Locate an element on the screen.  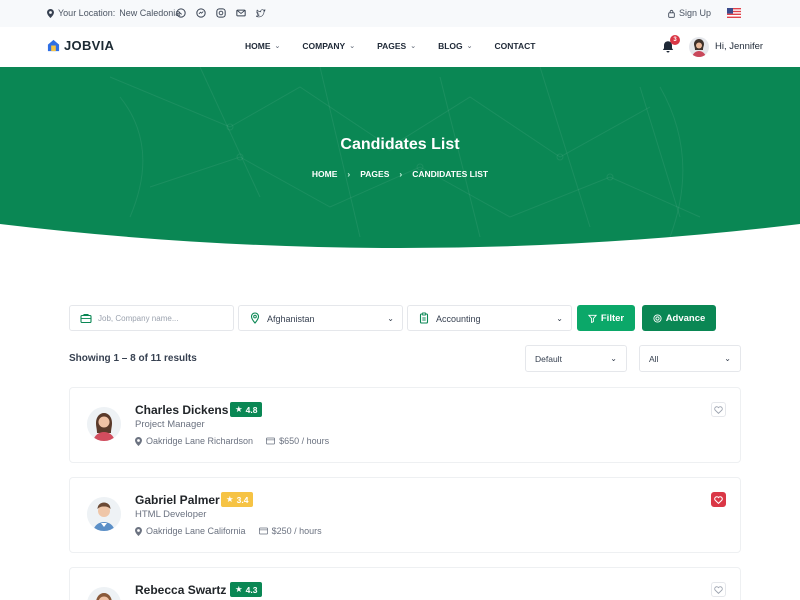
rating-badge: ★ 4.3 is located at coordinates (246, 589).